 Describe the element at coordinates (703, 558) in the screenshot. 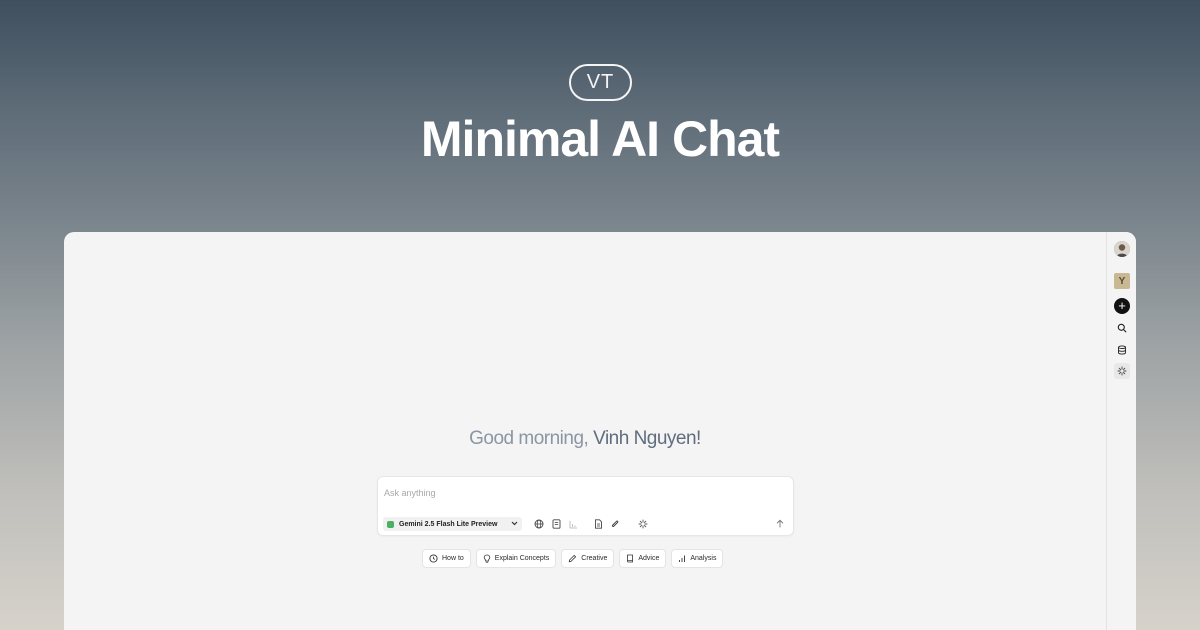

I see `chip-label: Analysis` at that location.